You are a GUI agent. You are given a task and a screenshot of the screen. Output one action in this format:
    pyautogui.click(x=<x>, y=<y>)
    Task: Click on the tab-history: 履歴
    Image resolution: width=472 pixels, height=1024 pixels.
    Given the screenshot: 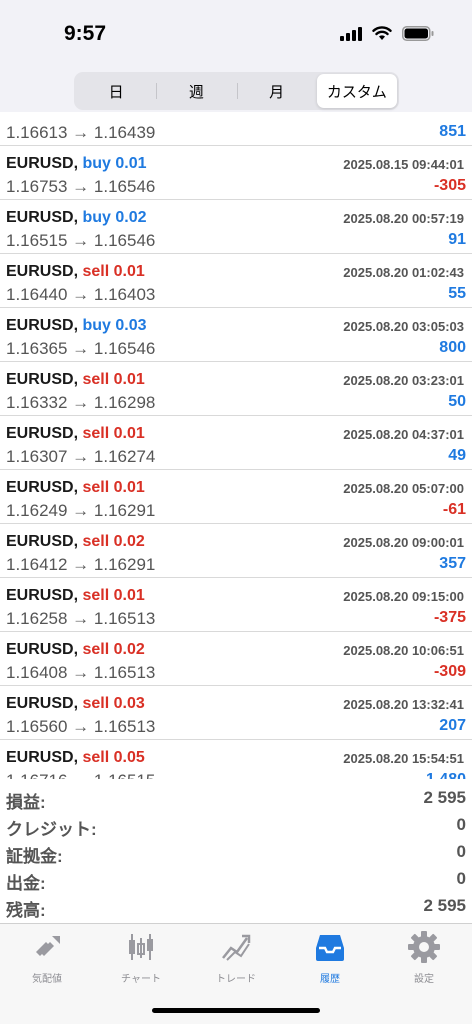 What is the action you would take?
    pyautogui.click(x=330, y=959)
    